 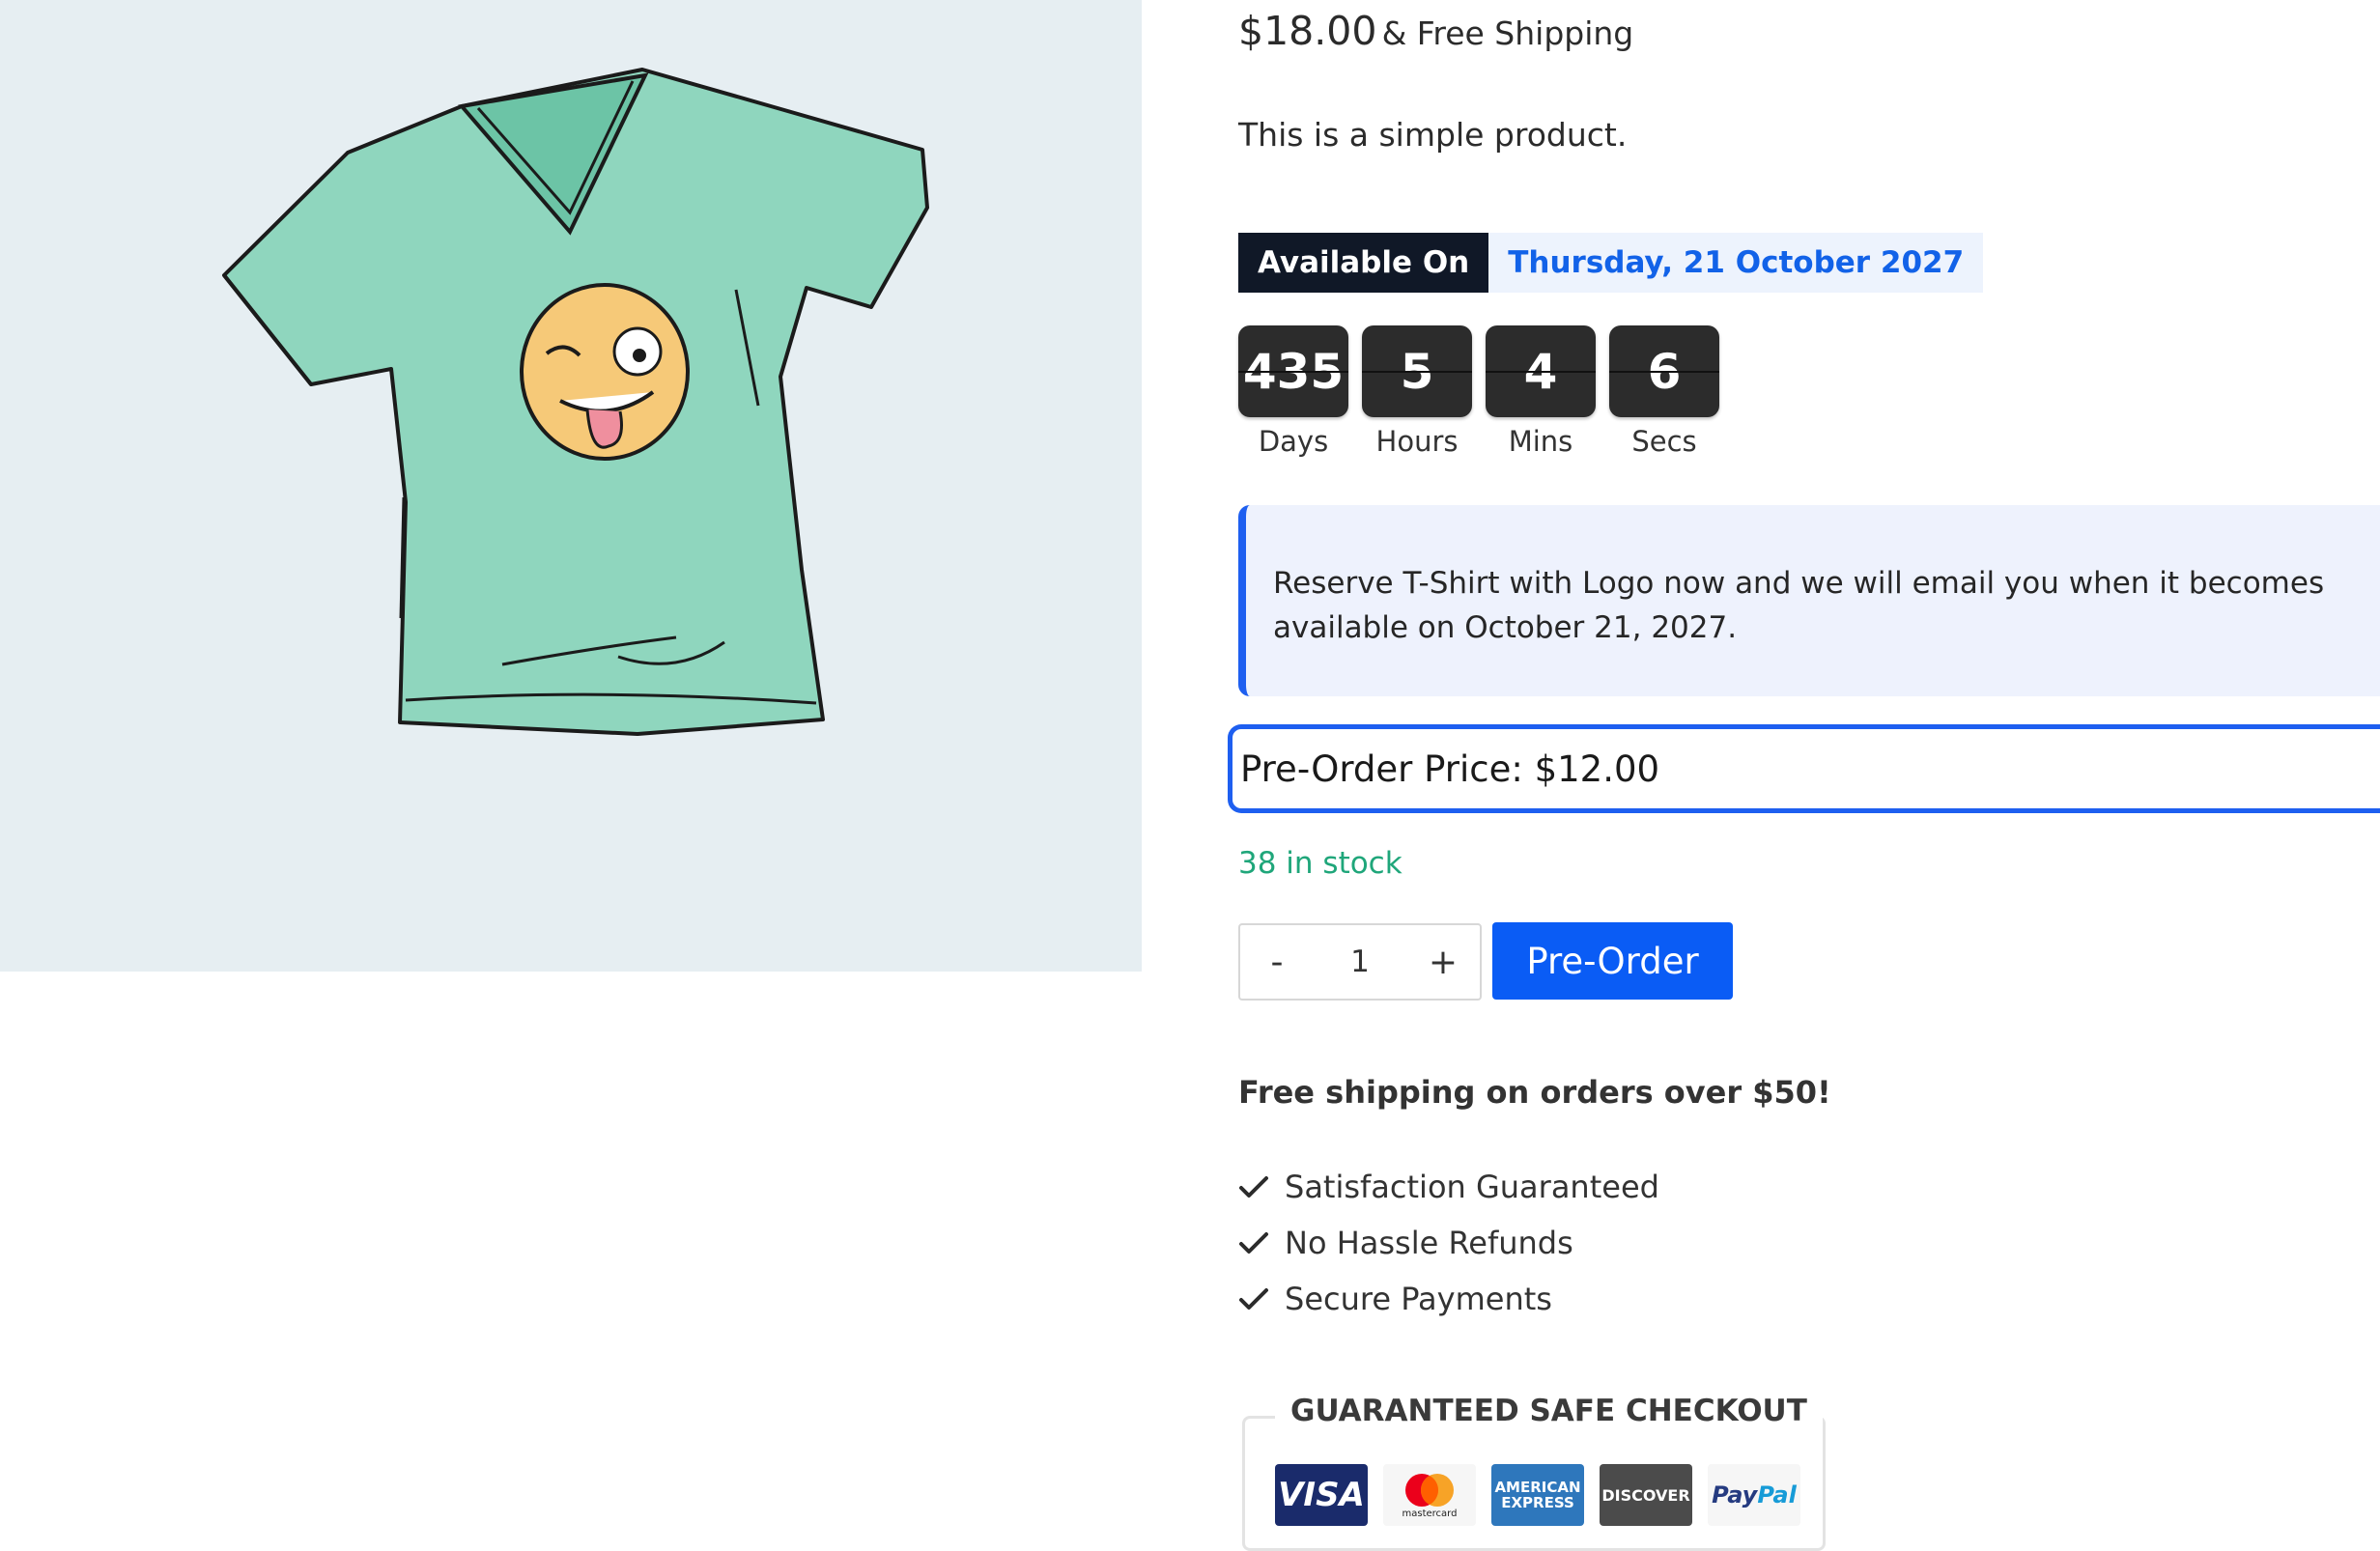 What do you see at coordinates (1419, 1299) in the screenshot?
I see `feature-text: Secure Payments` at bounding box center [1419, 1299].